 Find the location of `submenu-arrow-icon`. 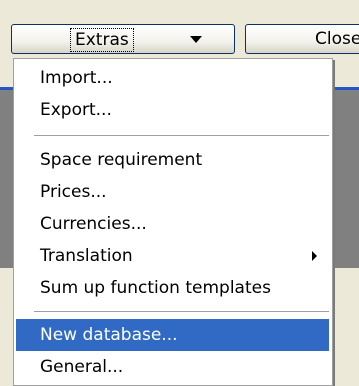

submenu-arrow-icon is located at coordinates (314, 256).